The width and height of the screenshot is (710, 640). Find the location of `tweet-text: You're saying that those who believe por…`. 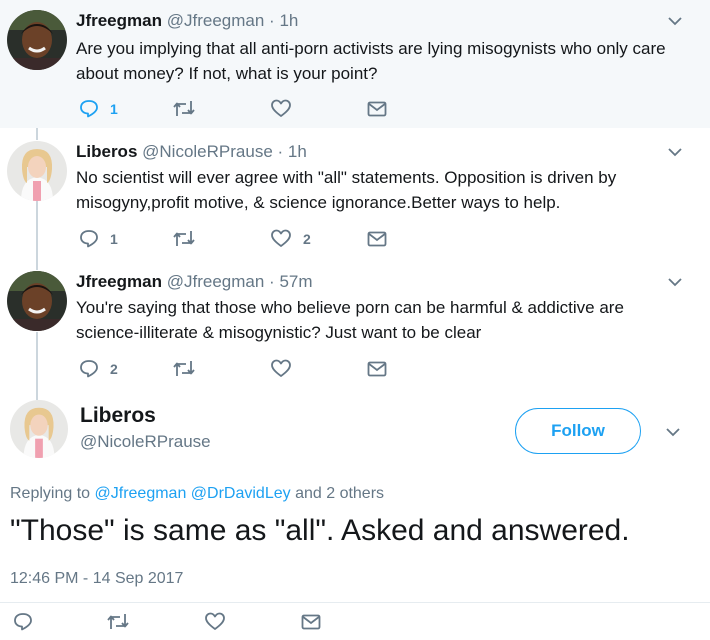

tweet-text: You're saying that those who believe por… is located at coordinates (350, 320).